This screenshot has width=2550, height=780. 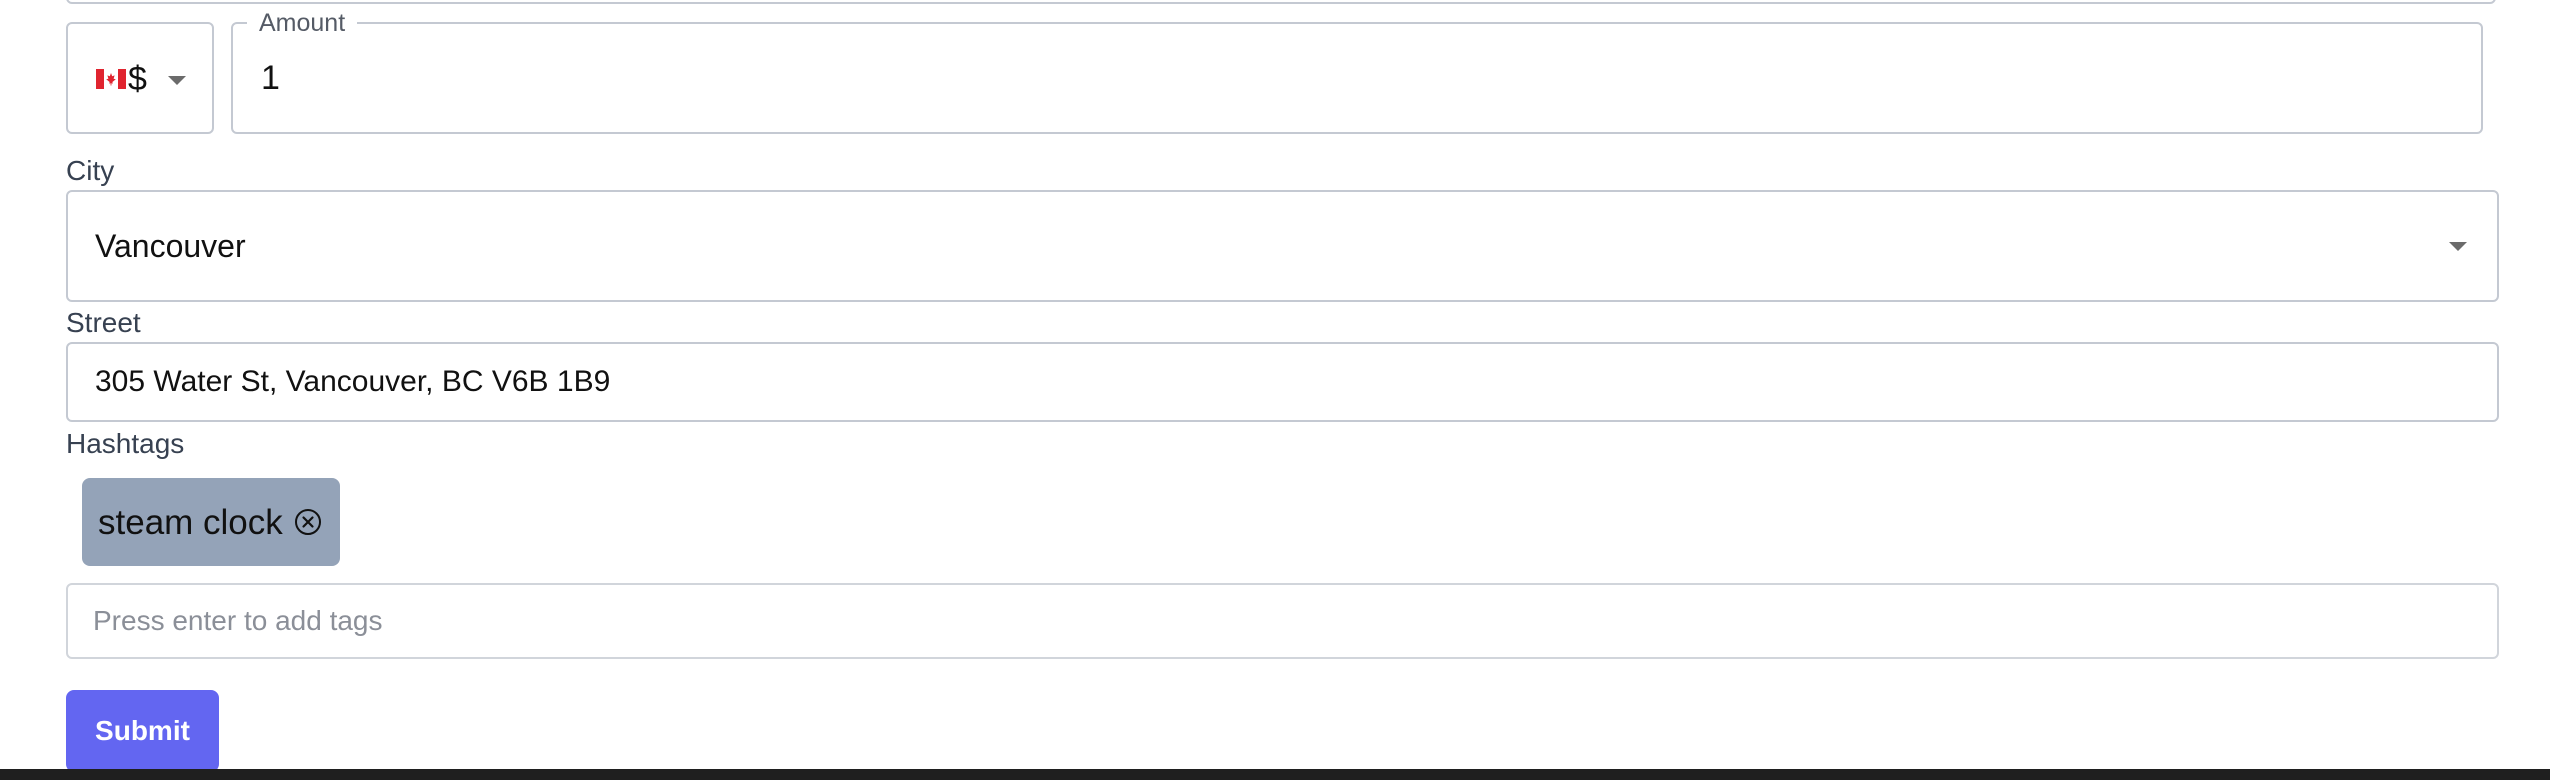 What do you see at coordinates (170, 246) in the screenshot?
I see `city-selected-value: Vancouver` at bounding box center [170, 246].